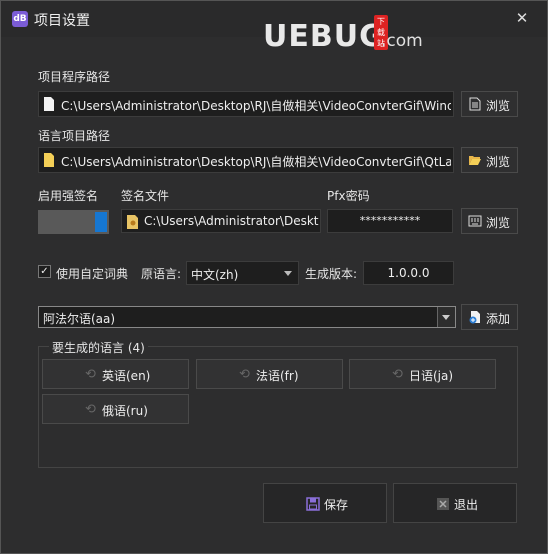  I want to click on source-language-select: 中文(zh), so click(242, 273).